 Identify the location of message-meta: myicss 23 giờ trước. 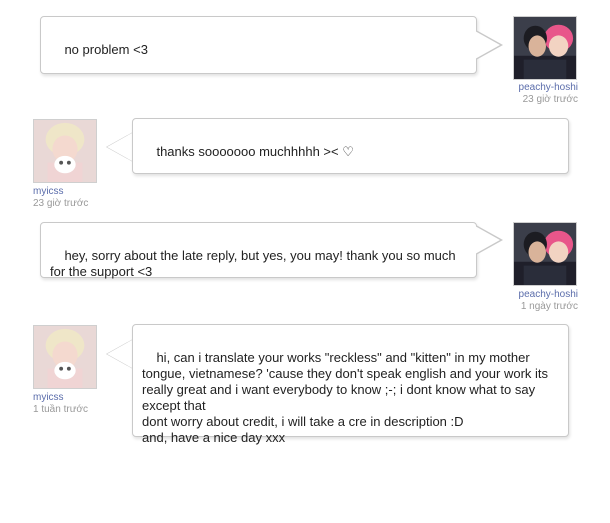
(60, 198).